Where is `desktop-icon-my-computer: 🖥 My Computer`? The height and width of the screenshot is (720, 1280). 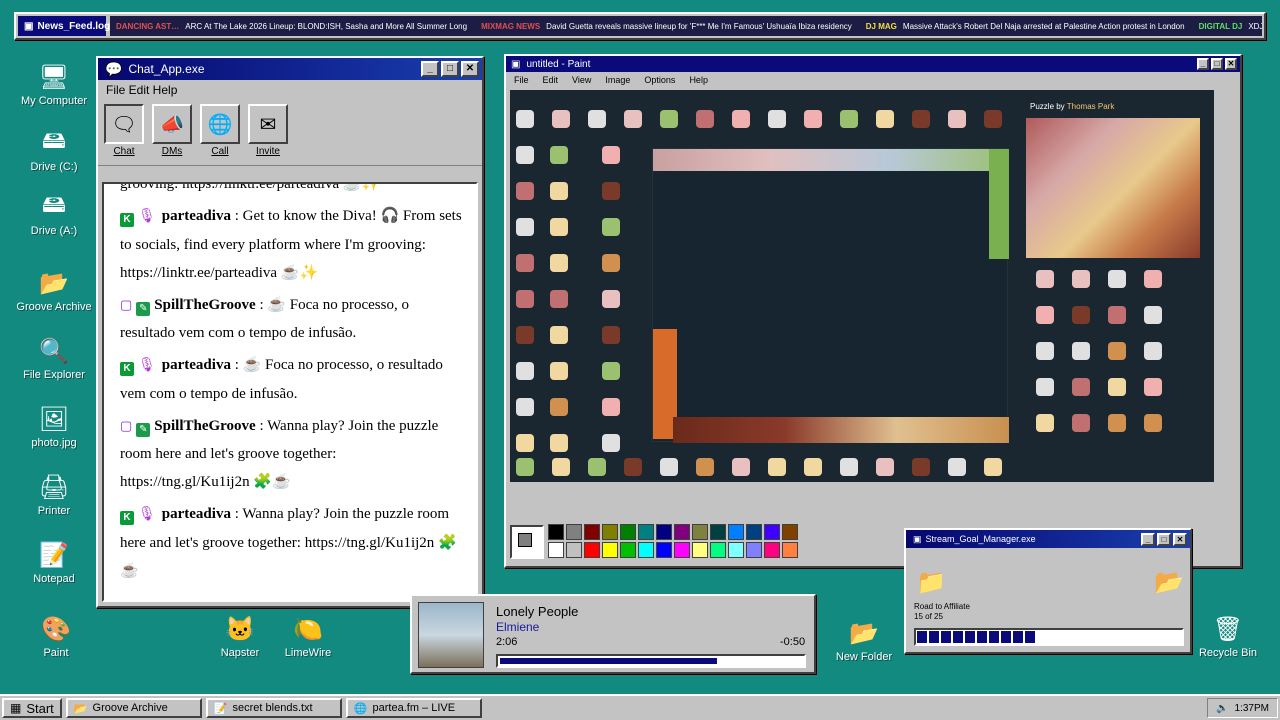 desktop-icon-my-computer: 🖥 My Computer is located at coordinates (54, 85).